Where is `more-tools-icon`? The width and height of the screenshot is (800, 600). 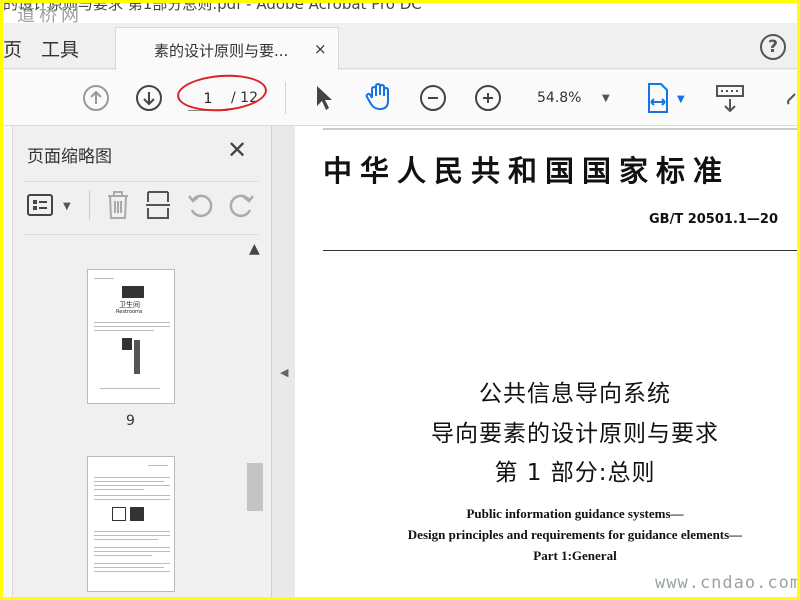 more-tools-icon is located at coordinates (791, 102).